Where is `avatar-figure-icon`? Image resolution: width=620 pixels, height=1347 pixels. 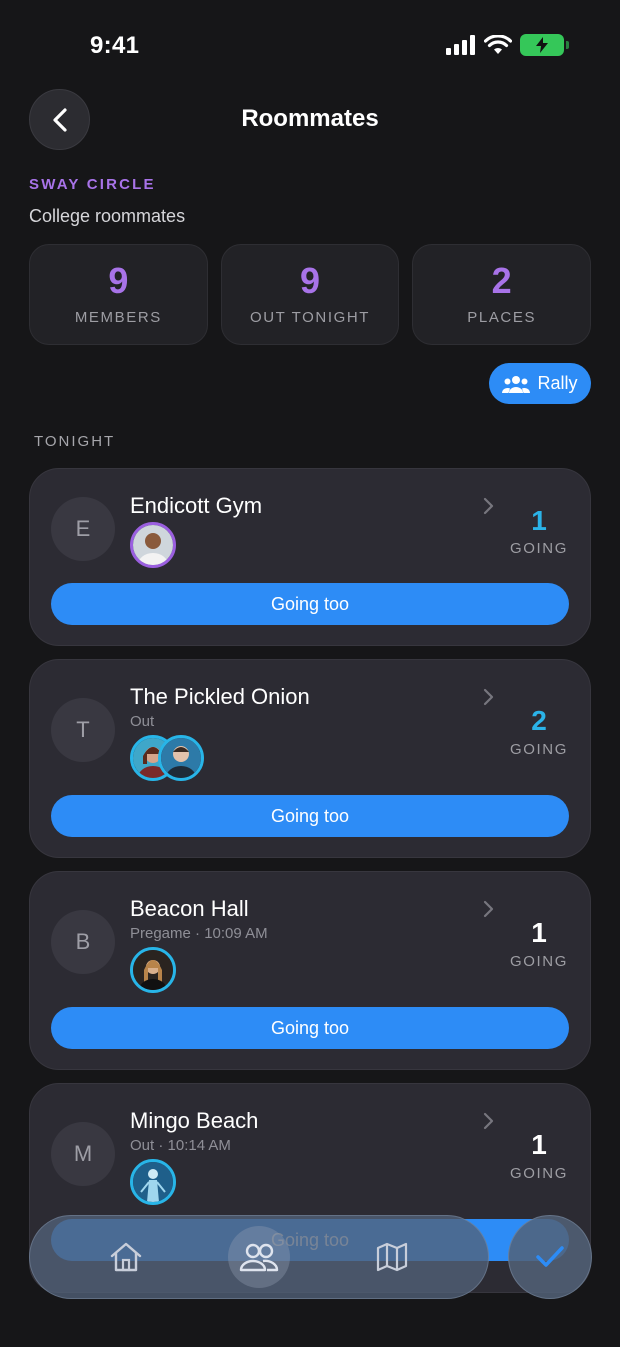
avatar-figure-icon is located at coordinates (153, 1182).